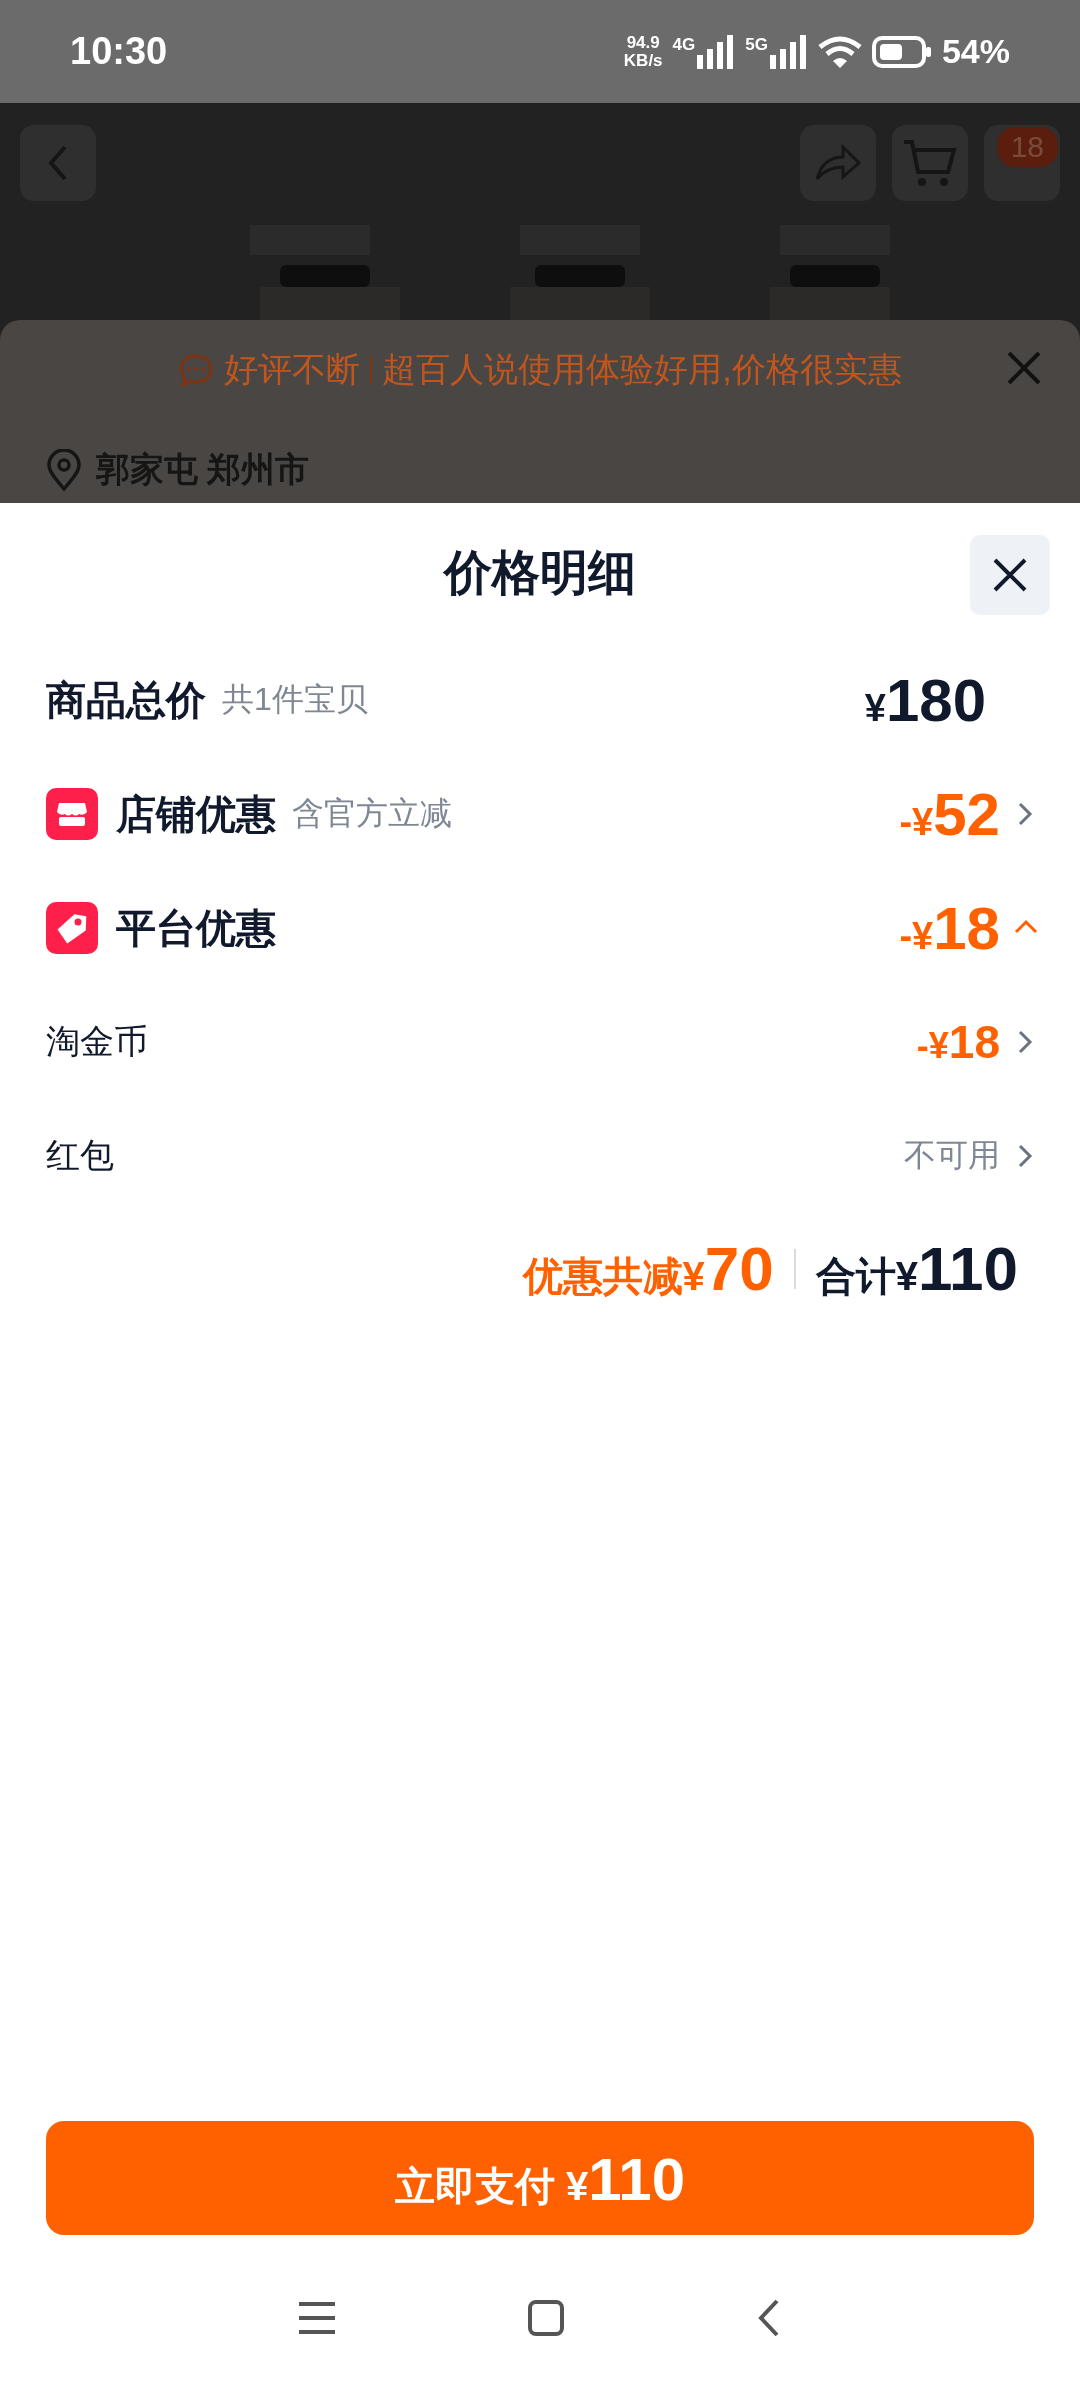  What do you see at coordinates (648, 1268) in the screenshot?
I see `discount-total: 优惠共减¥70` at bounding box center [648, 1268].